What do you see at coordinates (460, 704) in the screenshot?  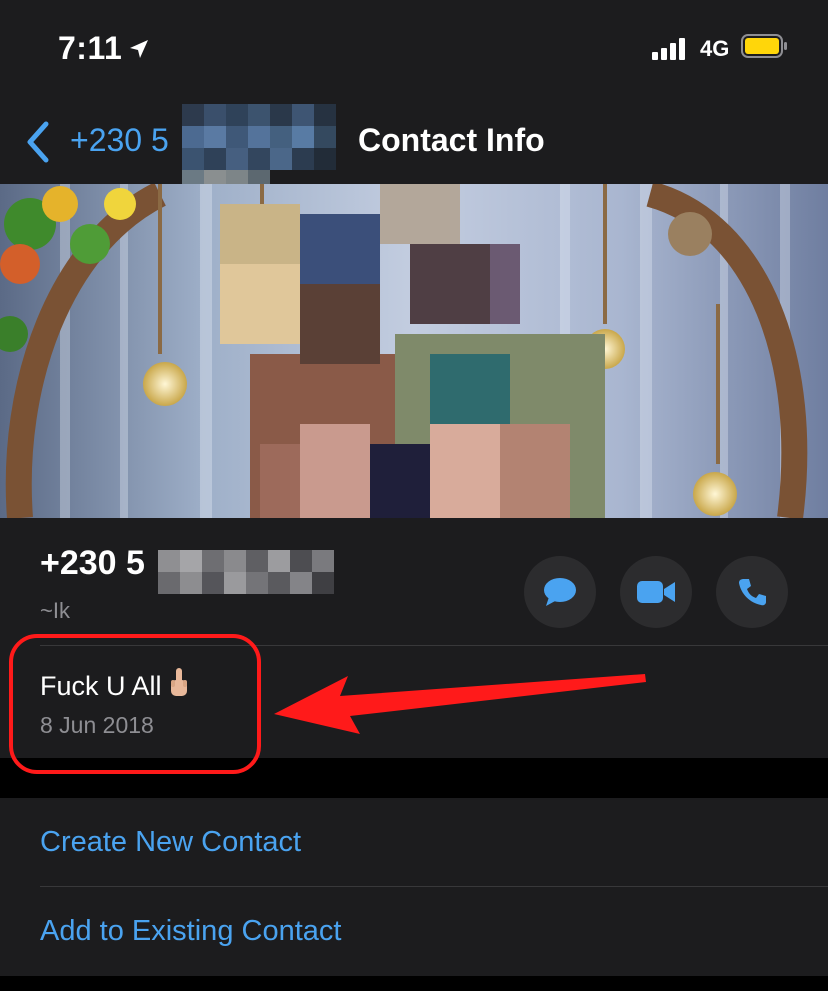 I see `red-arrow-annotation` at bounding box center [460, 704].